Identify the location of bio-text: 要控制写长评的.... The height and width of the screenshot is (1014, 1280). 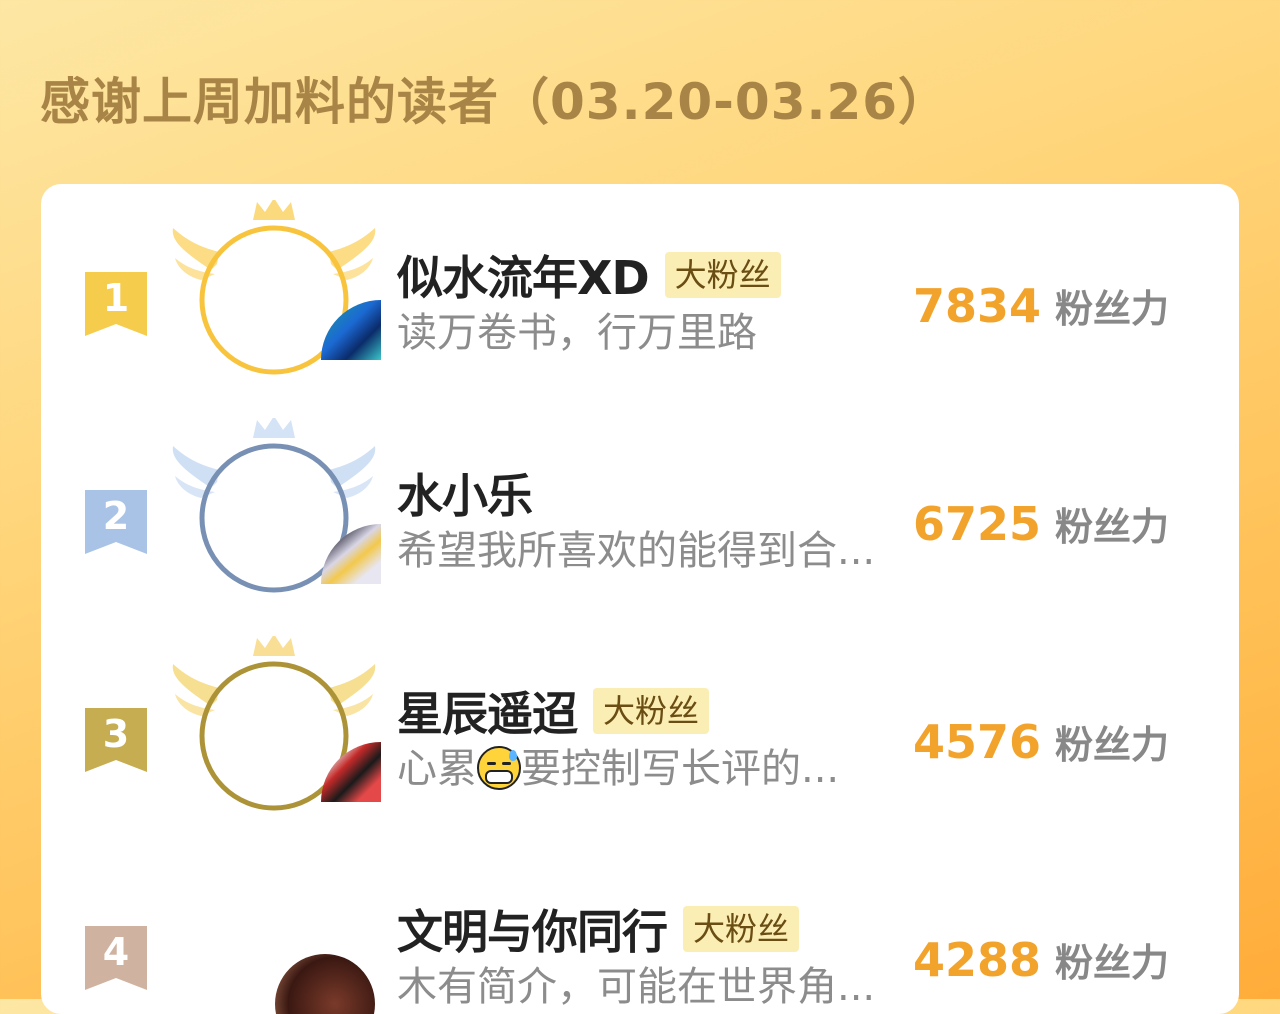
(680, 769).